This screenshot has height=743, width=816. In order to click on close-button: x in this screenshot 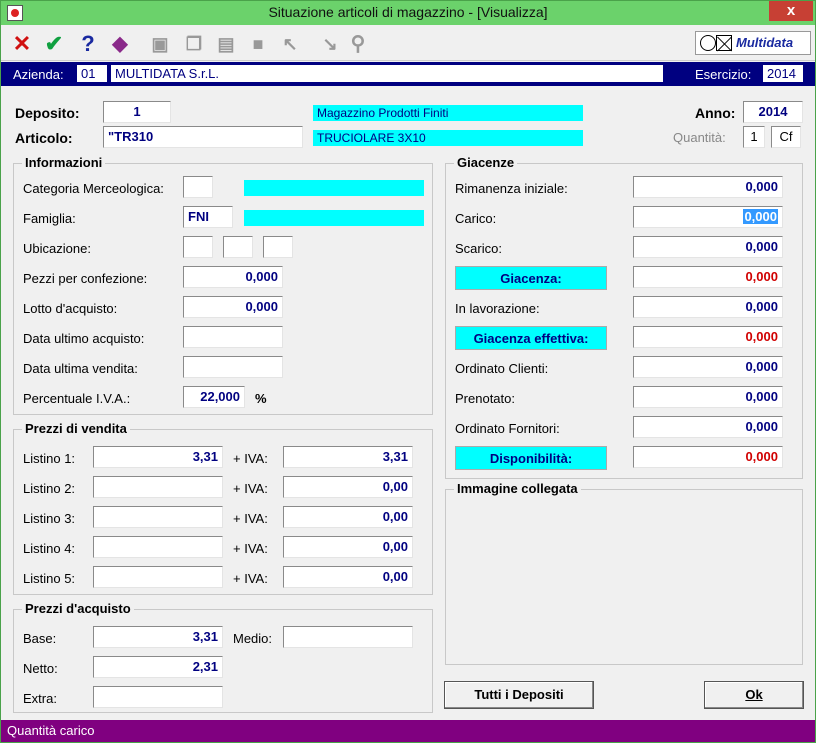, I will do `click(791, 11)`.